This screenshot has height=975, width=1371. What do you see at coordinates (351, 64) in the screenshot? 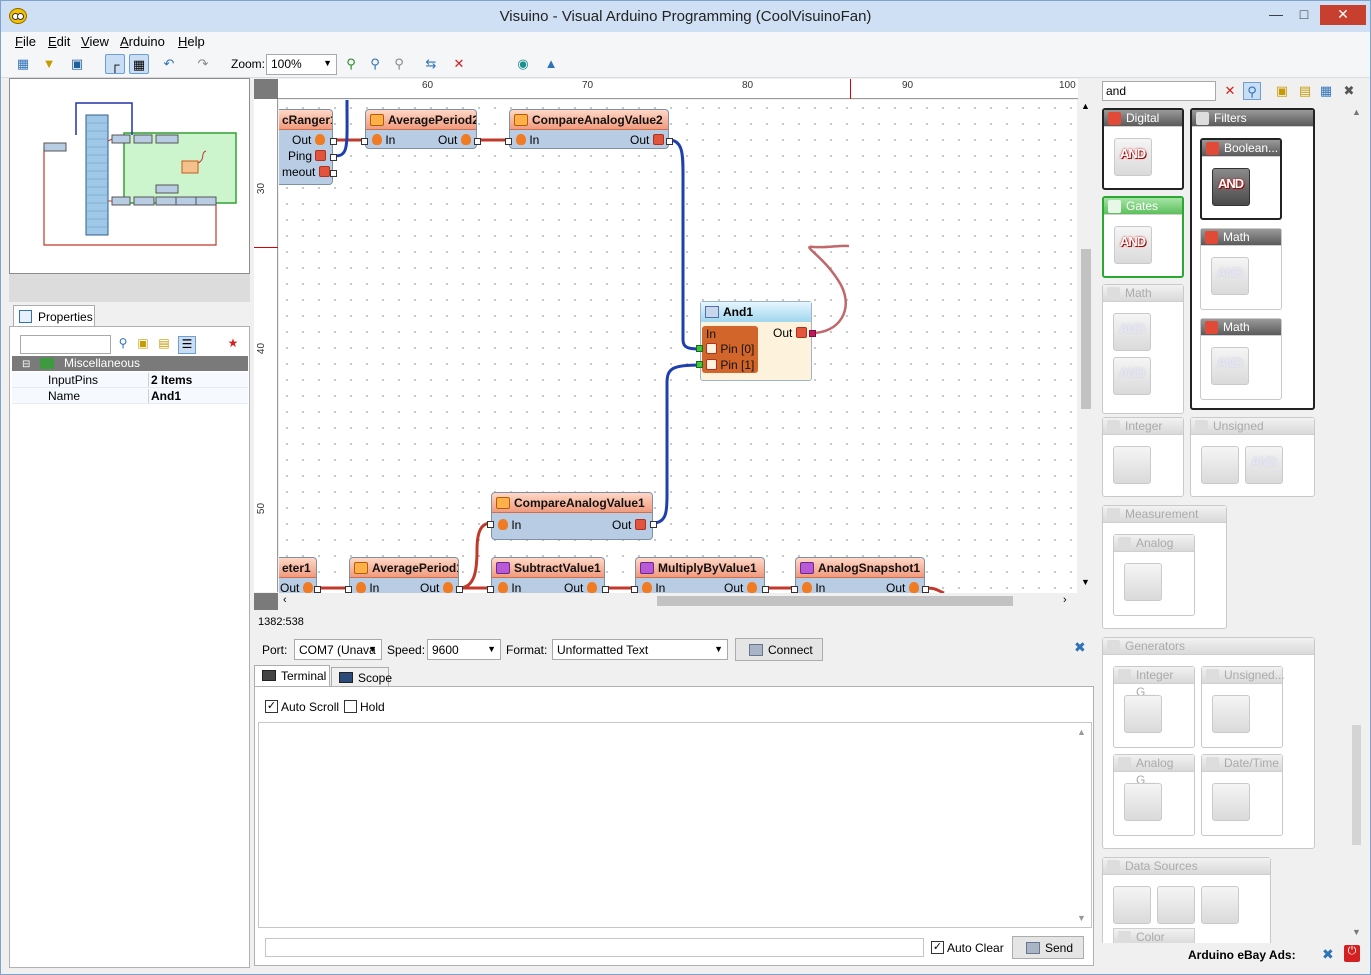
I see `zoom-in-icon: ⚲` at bounding box center [351, 64].